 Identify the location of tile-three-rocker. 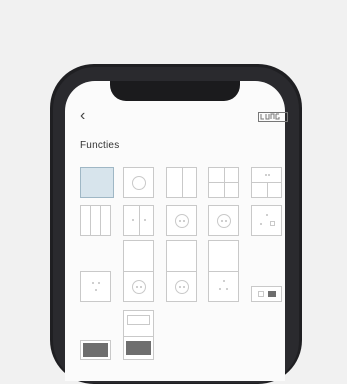
(95, 220).